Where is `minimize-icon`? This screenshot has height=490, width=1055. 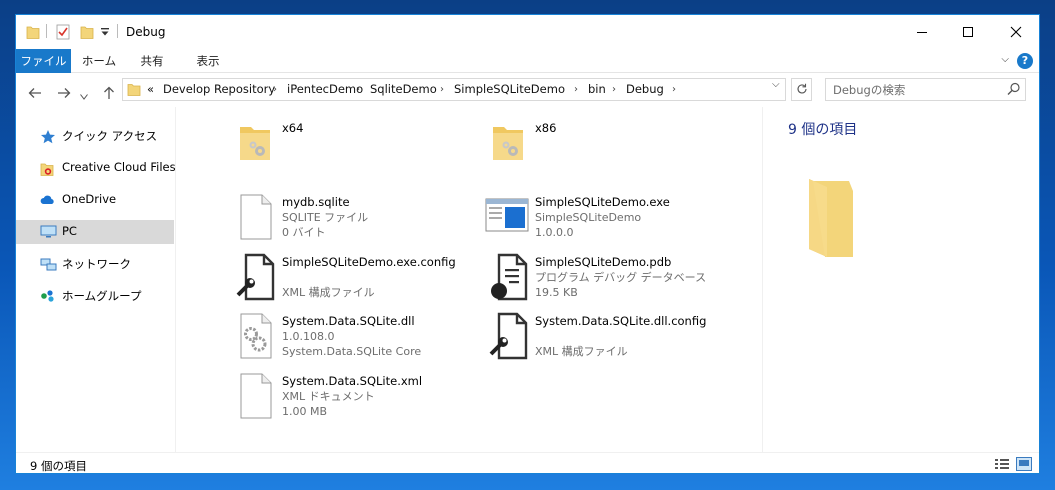 minimize-icon is located at coordinates (922, 32).